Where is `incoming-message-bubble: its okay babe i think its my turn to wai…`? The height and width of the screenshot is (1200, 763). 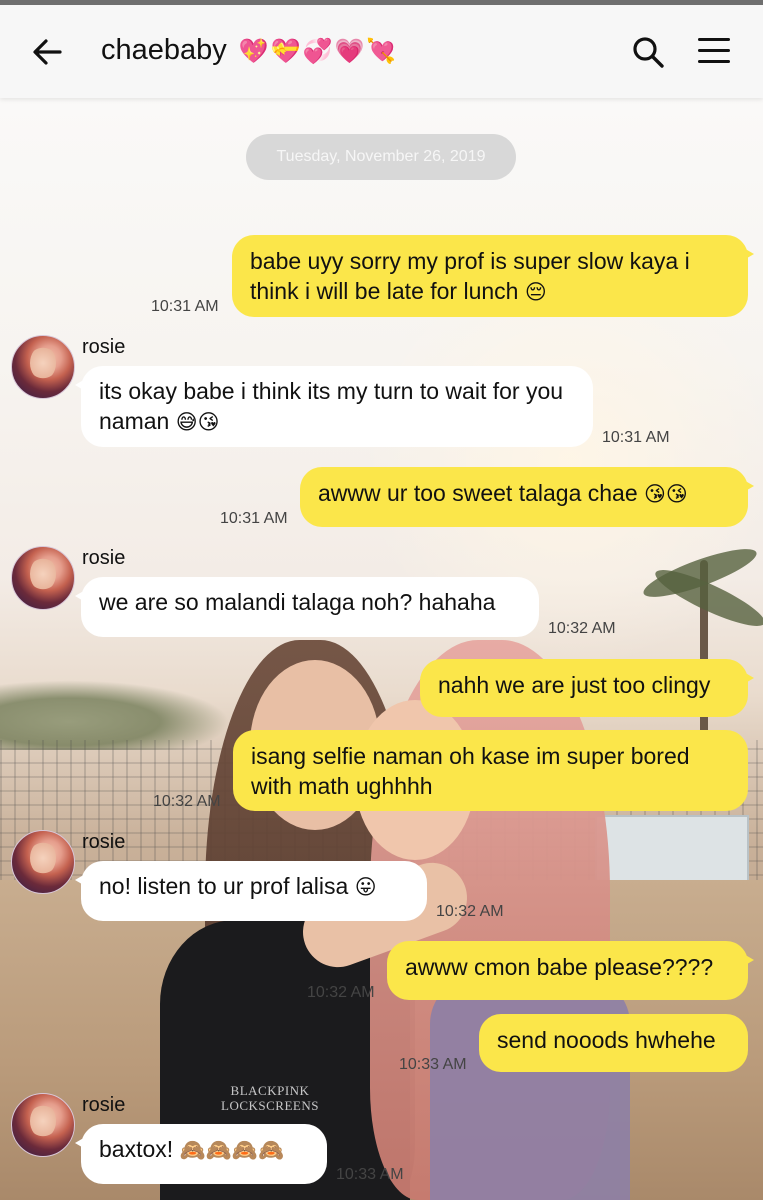
incoming-message-bubble: its okay babe i think its my turn to wai… is located at coordinates (334, 406).